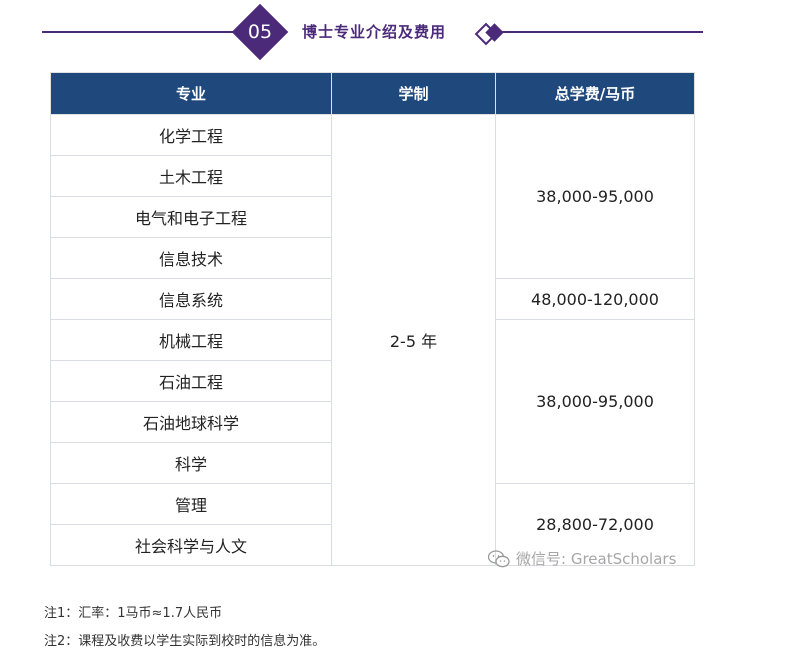 This screenshot has width=793, height=658. What do you see at coordinates (191, 504) in the screenshot?
I see `major-cell: 管理` at bounding box center [191, 504].